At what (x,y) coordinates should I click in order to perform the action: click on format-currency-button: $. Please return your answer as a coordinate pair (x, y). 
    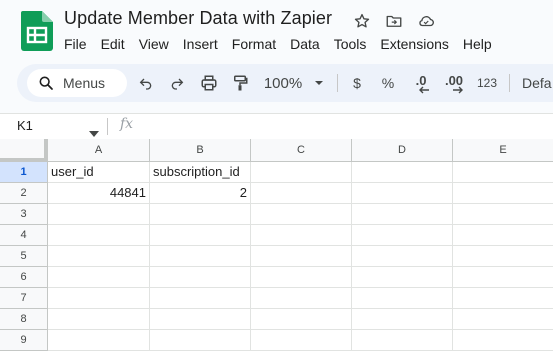
    Looking at the image, I should click on (357, 83).